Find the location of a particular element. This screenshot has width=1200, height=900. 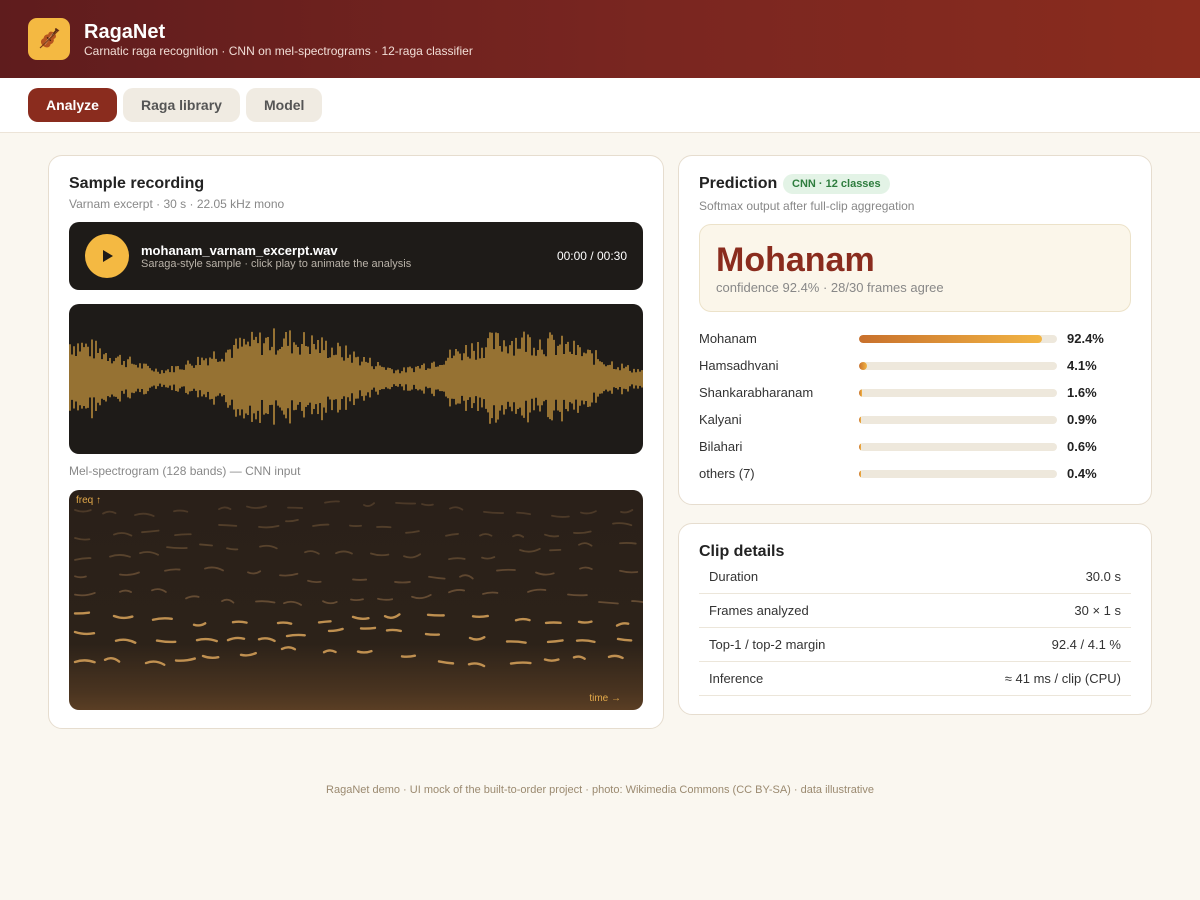

prob-value: 0.9% is located at coordinates (1082, 419).